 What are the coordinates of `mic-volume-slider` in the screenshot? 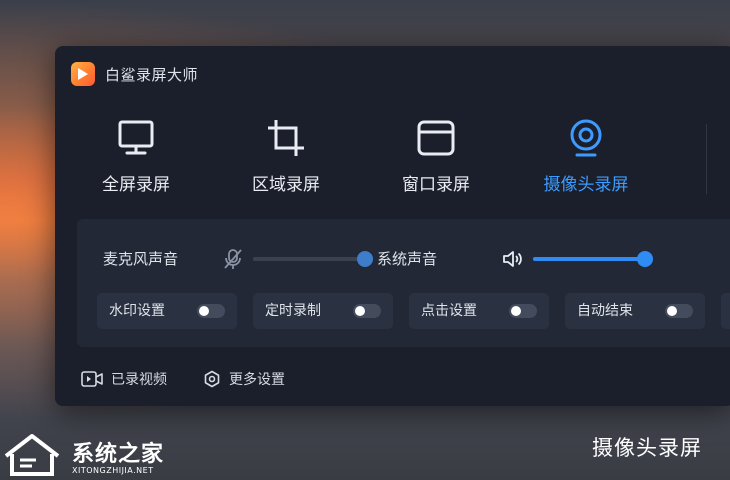 It's located at (313, 259).